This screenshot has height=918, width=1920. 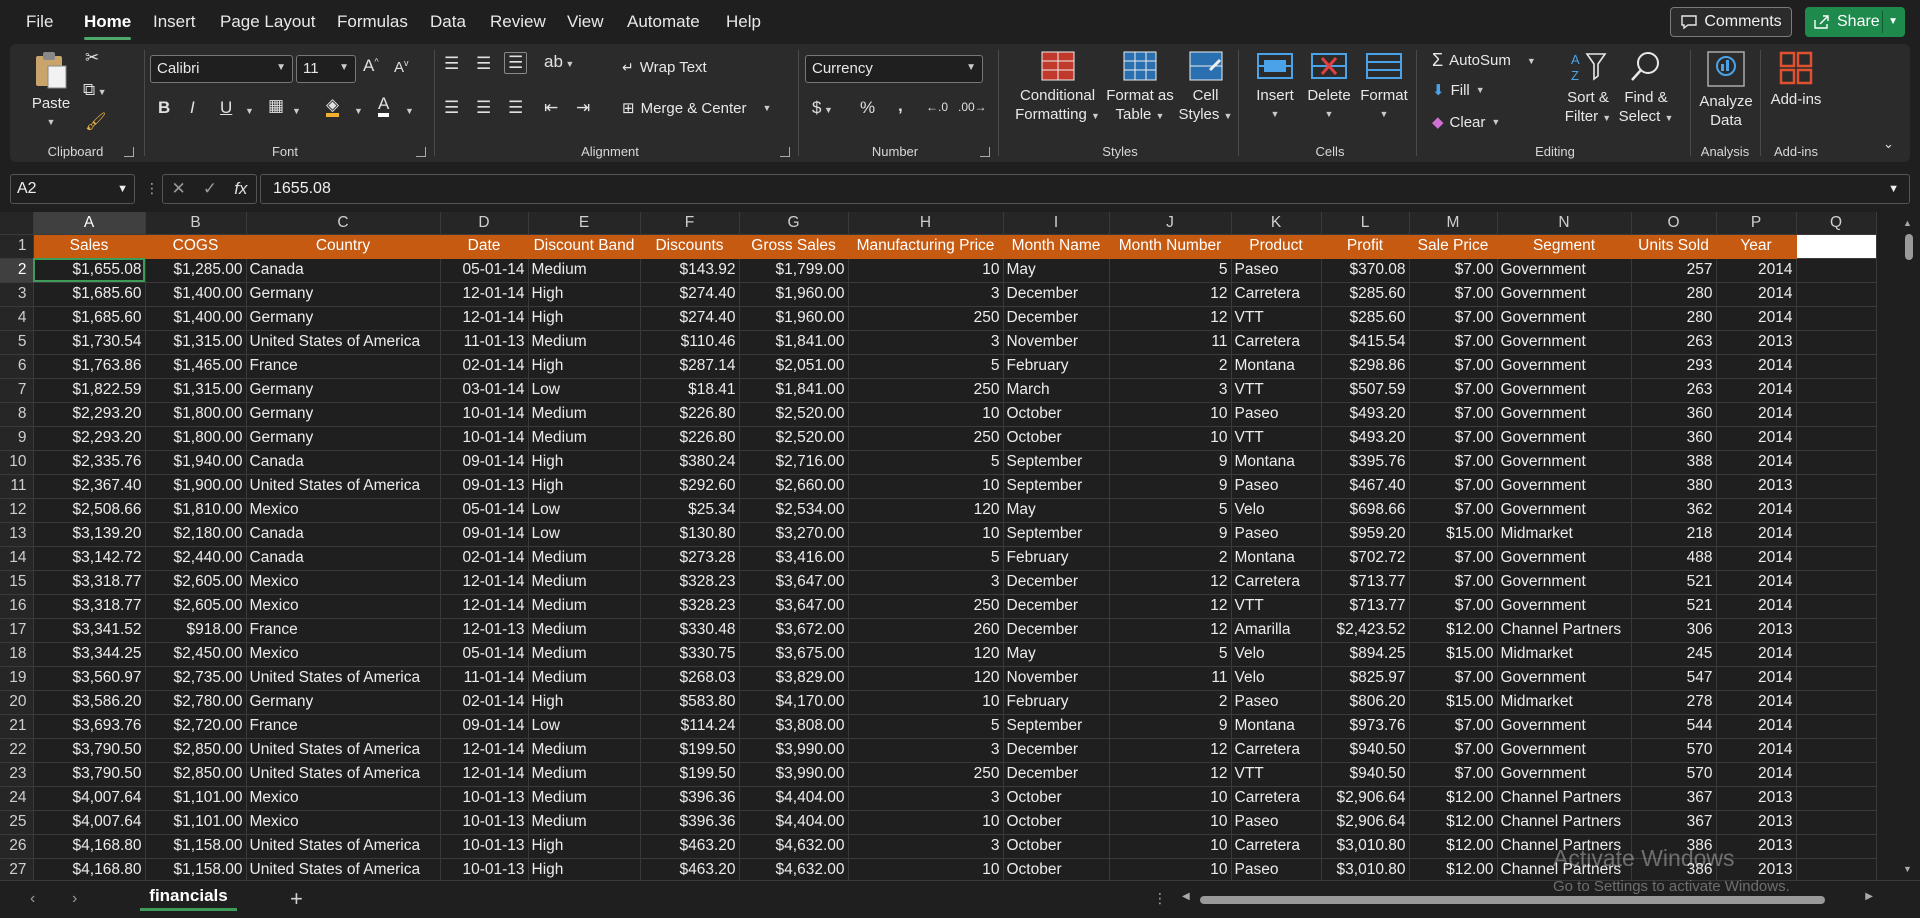 What do you see at coordinates (794, 534) in the screenshot?
I see `table-cell: $3,270.00` at bounding box center [794, 534].